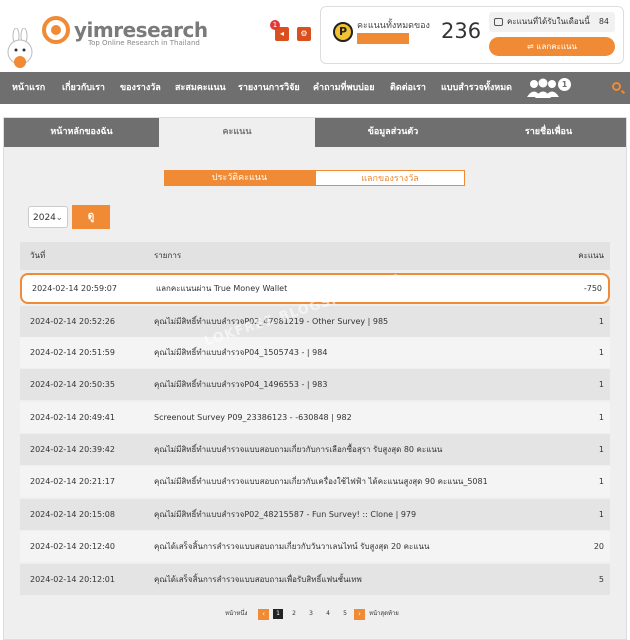 The width and height of the screenshot is (630, 640). Describe the element at coordinates (384, 614) in the screenshot. I see `pager-last-label: หน้าสุดท้าย` at that location.